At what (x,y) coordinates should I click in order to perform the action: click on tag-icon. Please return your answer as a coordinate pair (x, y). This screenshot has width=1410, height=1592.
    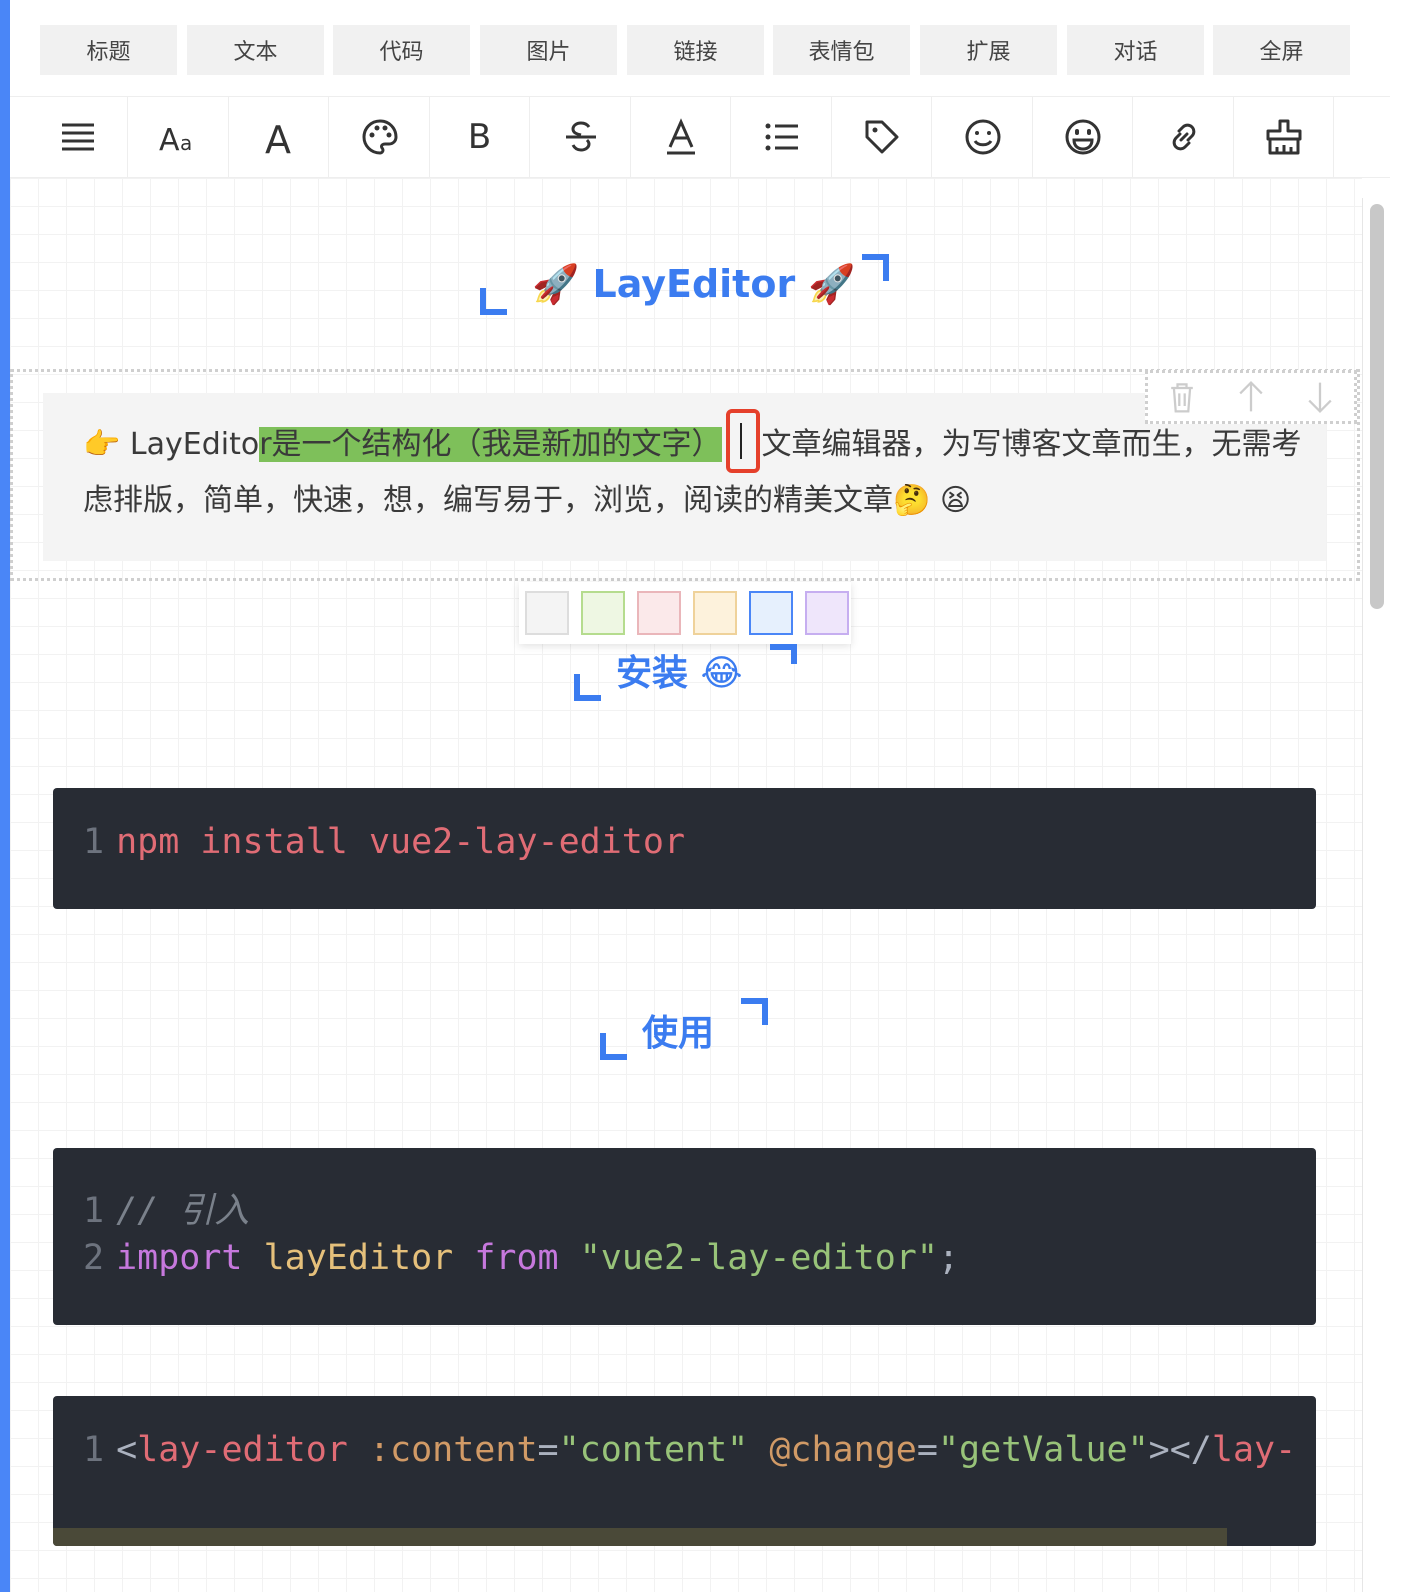
    Looking at the image, I should click on (881, 137).